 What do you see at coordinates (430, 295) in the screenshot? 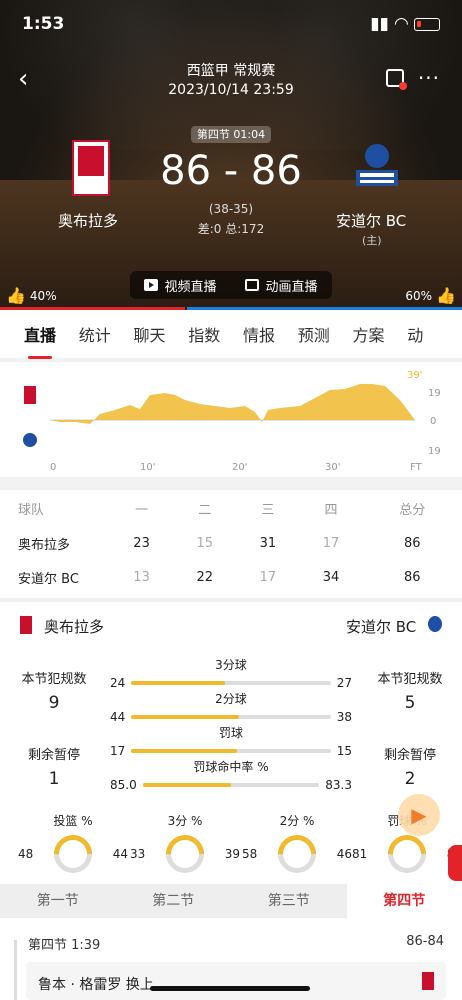
I see `away-vote: 60% 👍` at bounding box center [430, 295].